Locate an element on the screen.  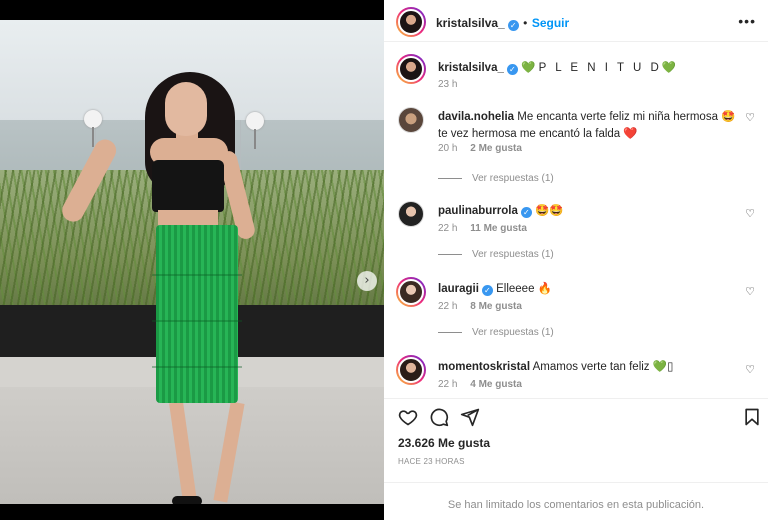
username-link: momentoskristal is located at coordinates (484, 367).